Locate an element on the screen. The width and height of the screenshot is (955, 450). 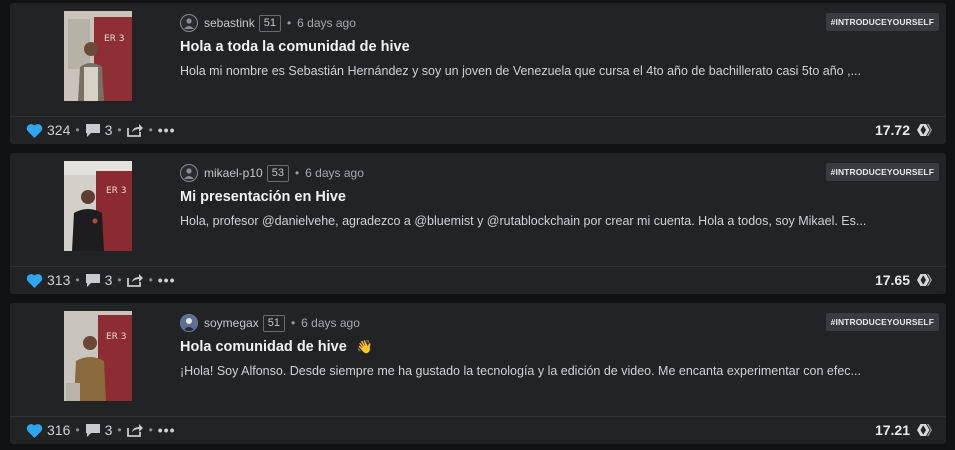
post-actions: 313 • 3 • • ••• is located at coordinates (100, 280).